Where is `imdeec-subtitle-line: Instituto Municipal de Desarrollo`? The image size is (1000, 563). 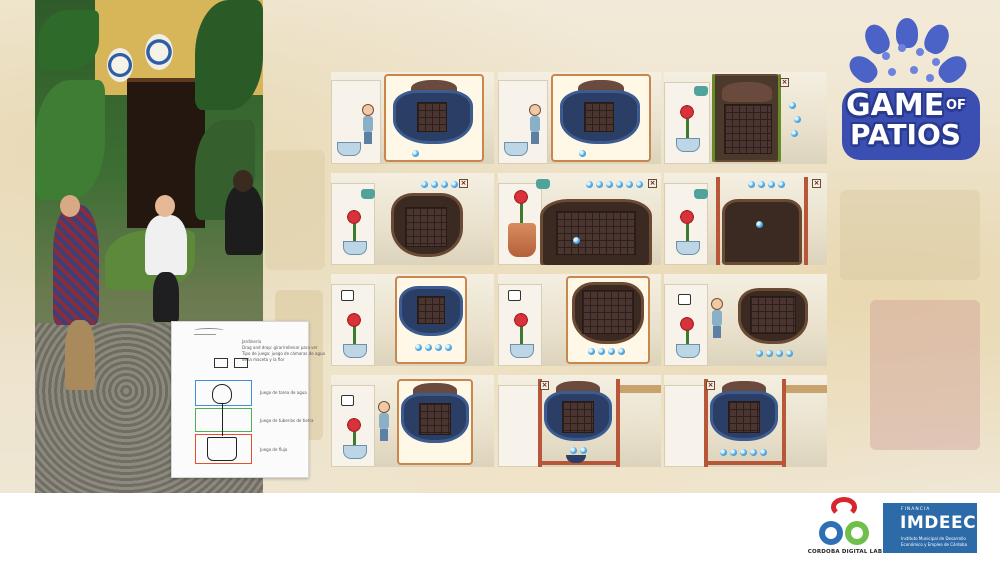 imdeec-subtitle-line: Instituto Municipal de Desarrollo is located at coordinates (933, 538).